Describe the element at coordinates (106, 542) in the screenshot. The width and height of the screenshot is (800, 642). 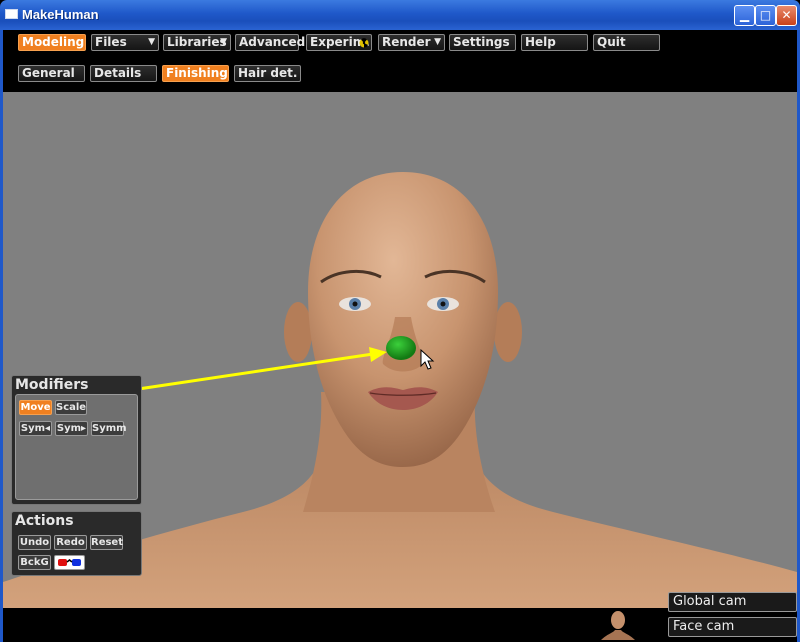
I see `reset-button: Reset` at that location.